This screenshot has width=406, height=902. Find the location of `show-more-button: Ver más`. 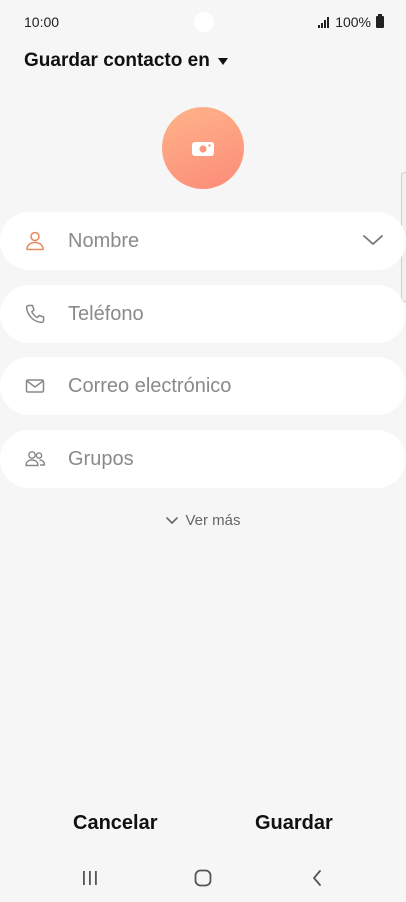

show-more-button: Ver más is located at coordinates (203, 520).